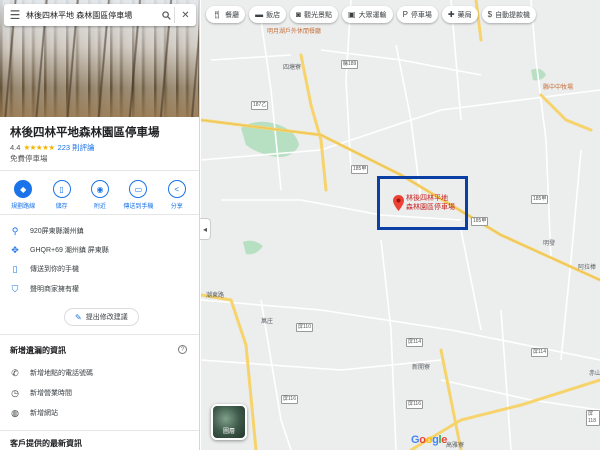  Describe the element at coordinates (430, 203) in the screenshot. I see `pin-label: 林後四林平地 森林園區停車場` at that location.